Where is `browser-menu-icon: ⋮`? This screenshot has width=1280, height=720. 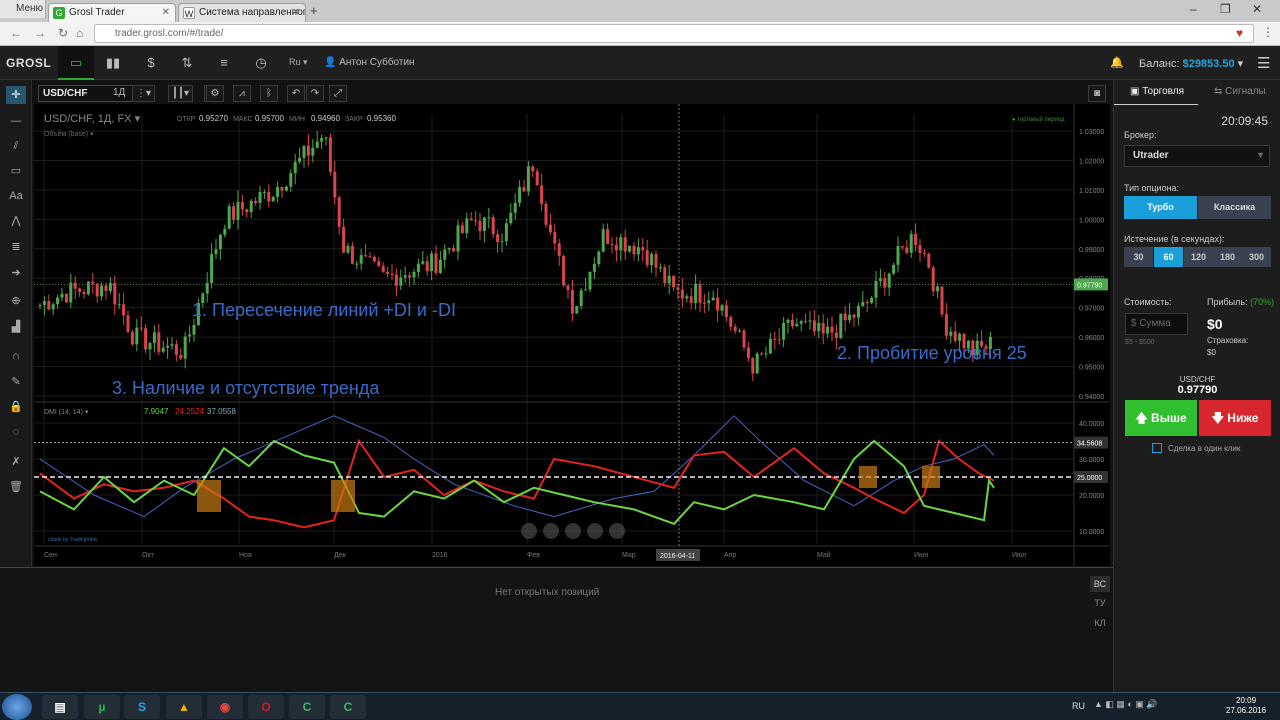
browser-menu-icon: ⋮ is located at coordinates (1268, 32).